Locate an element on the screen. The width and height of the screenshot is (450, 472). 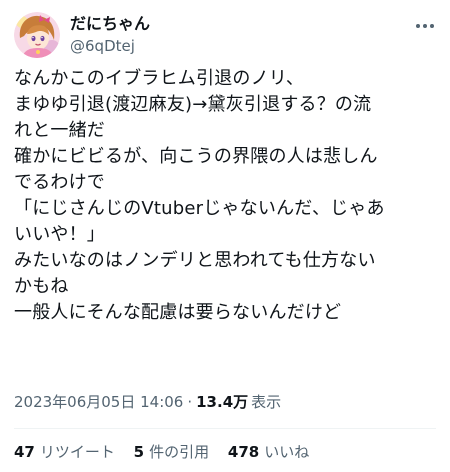
tweet-meta: 2023年06月05日 14:06 · 13.4万 表示 is located at coordinates (147, 402).